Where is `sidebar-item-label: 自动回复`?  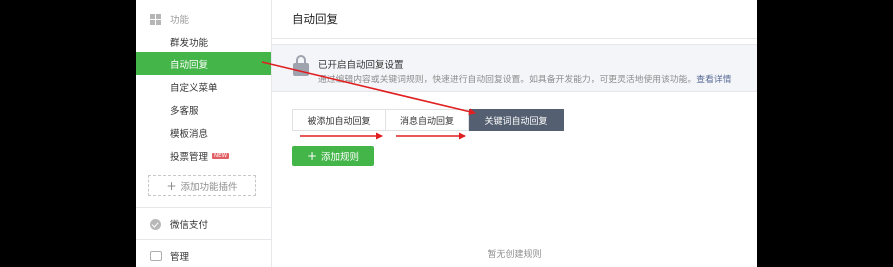 sidebar-item-label: 自动回复 is located at coordinates (189, 65).